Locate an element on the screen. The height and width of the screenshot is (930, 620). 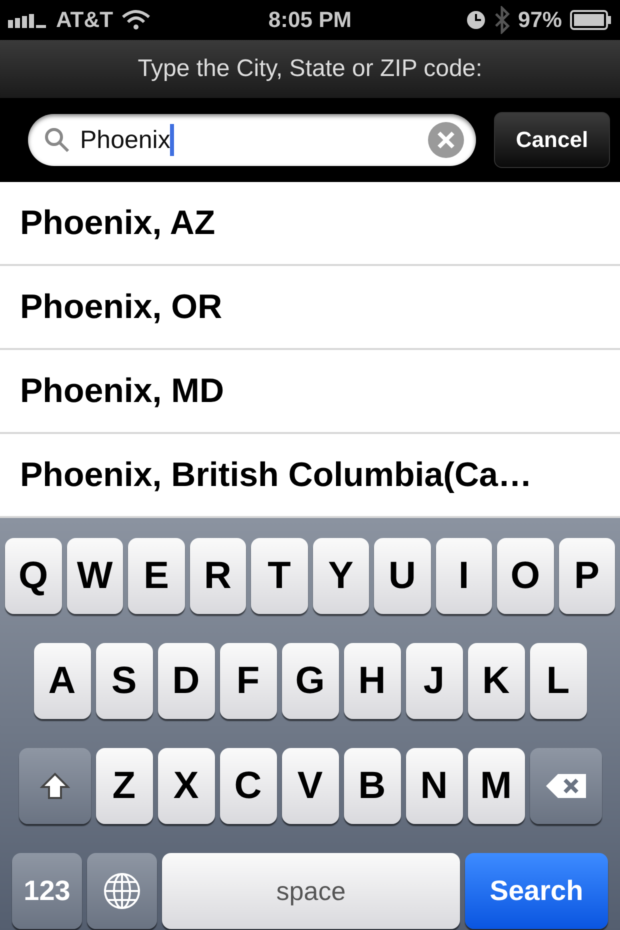
globe-icon is located at coordinates (122, 891).